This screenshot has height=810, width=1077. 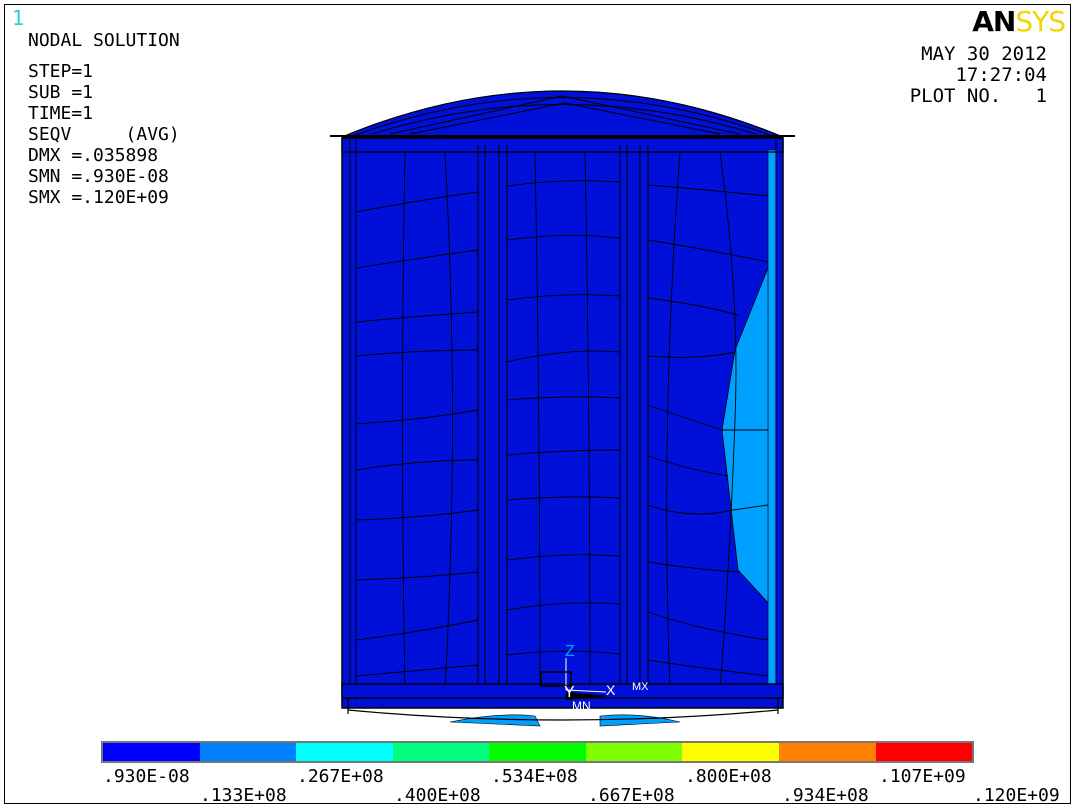 I want to click on triad-x-label: X, so click(x=611, y=690).